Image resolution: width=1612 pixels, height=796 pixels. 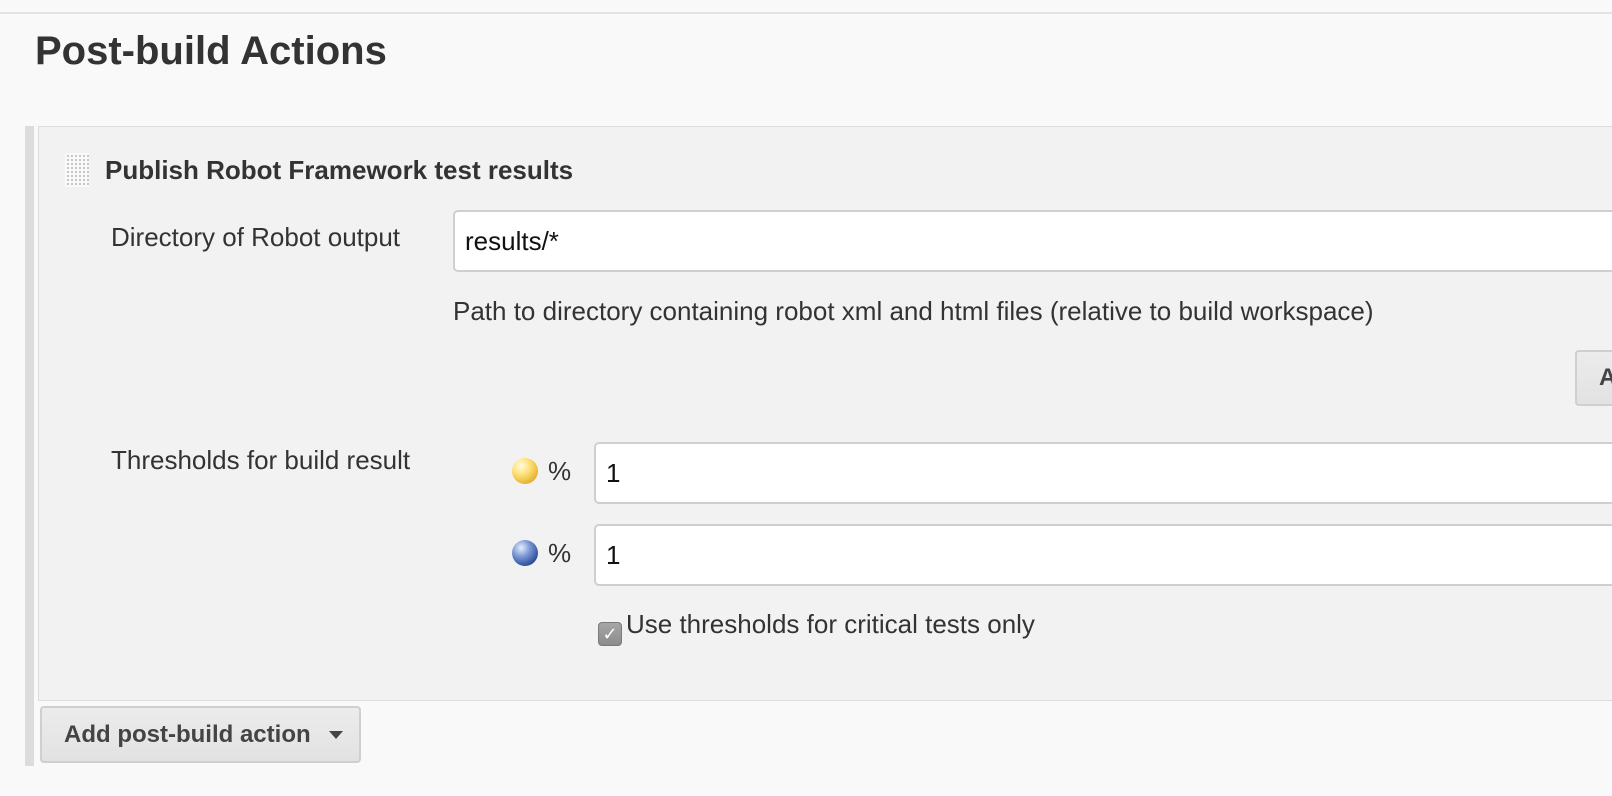 What do you see at coordinates (339, 170) in the screenshot?
I see `action-title: Publish Robot Framework test results` at bounding box center [339, 170].